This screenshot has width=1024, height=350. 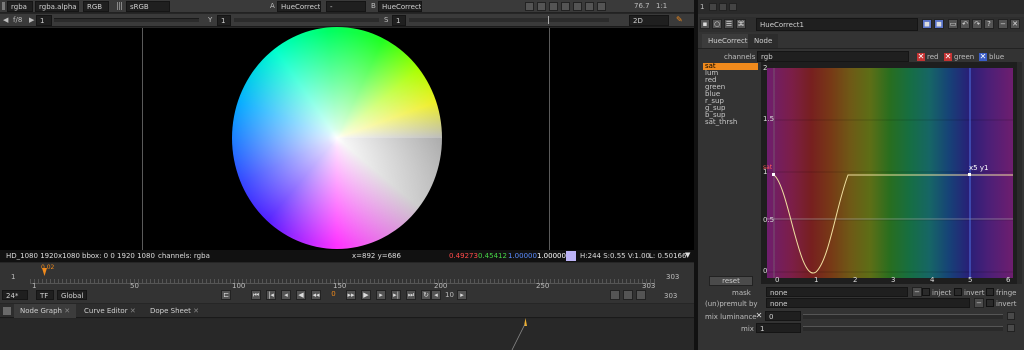 What do you see at coordinates (615, 295) in the screenshot?
I see `flipbook-icon` at bounding box center [615, 295].